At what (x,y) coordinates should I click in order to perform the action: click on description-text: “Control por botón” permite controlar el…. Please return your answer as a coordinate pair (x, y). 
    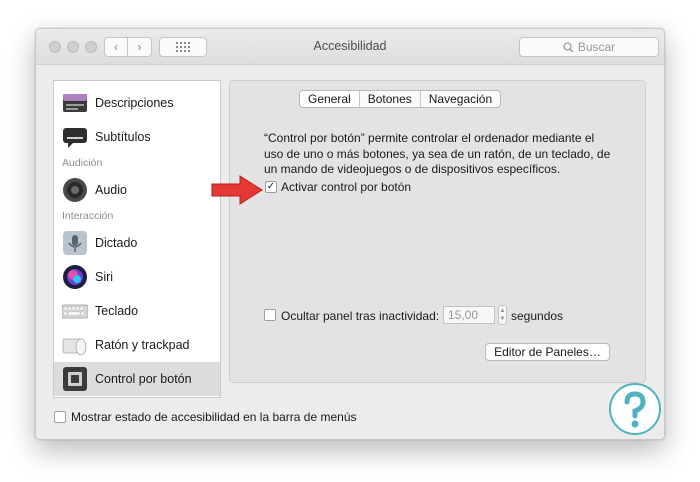
    Looking at the image, I should click on (437, 153).